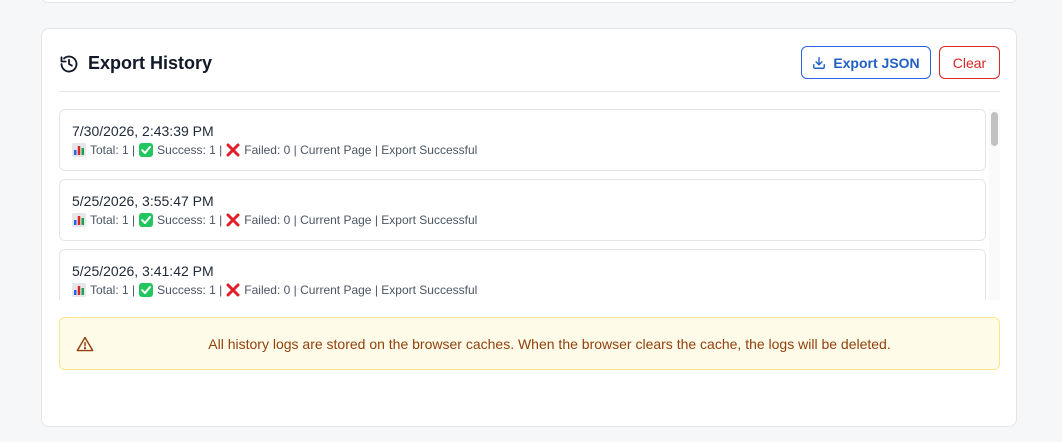  What do you see at coordinates (150, 63) in the screenshot?
I see `page-title: Export History` at bounding box center [150, 63].